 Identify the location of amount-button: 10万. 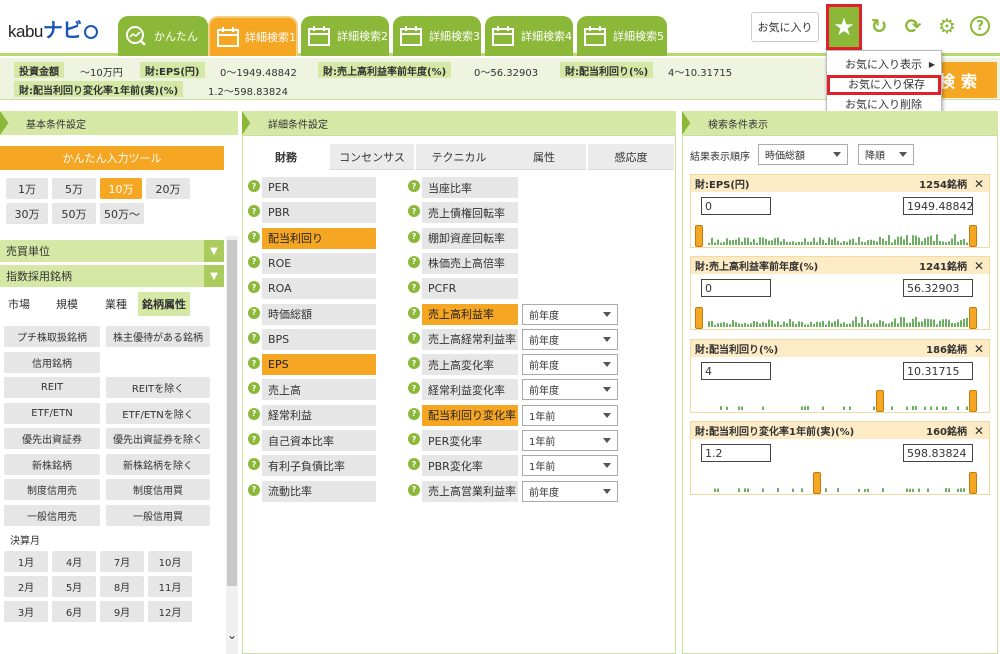
(121, 188).